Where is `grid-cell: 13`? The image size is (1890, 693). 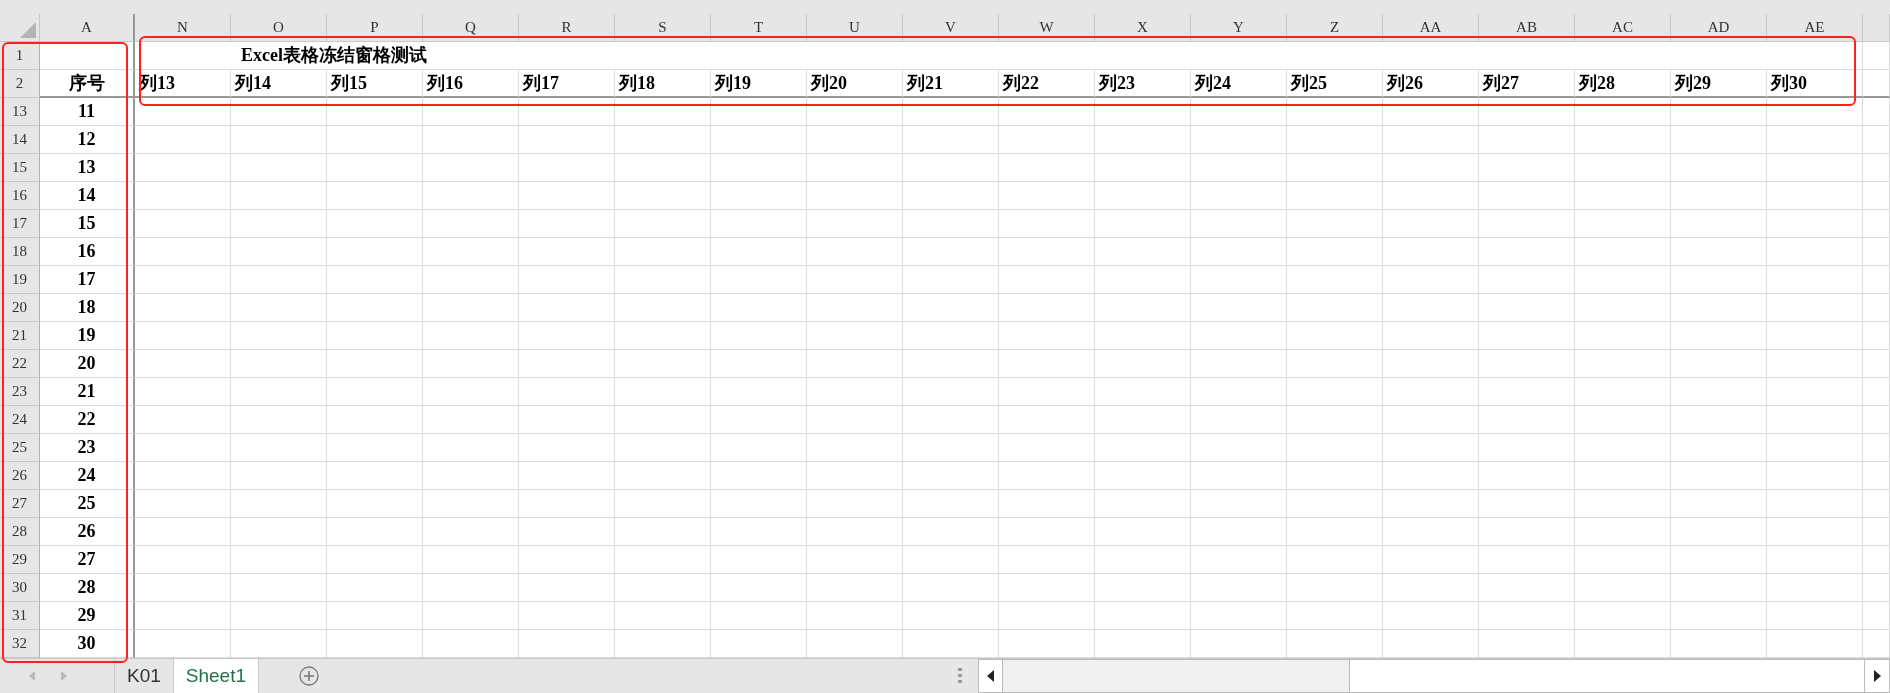 grid-cell: 13 is located at coordinates (87, 168).